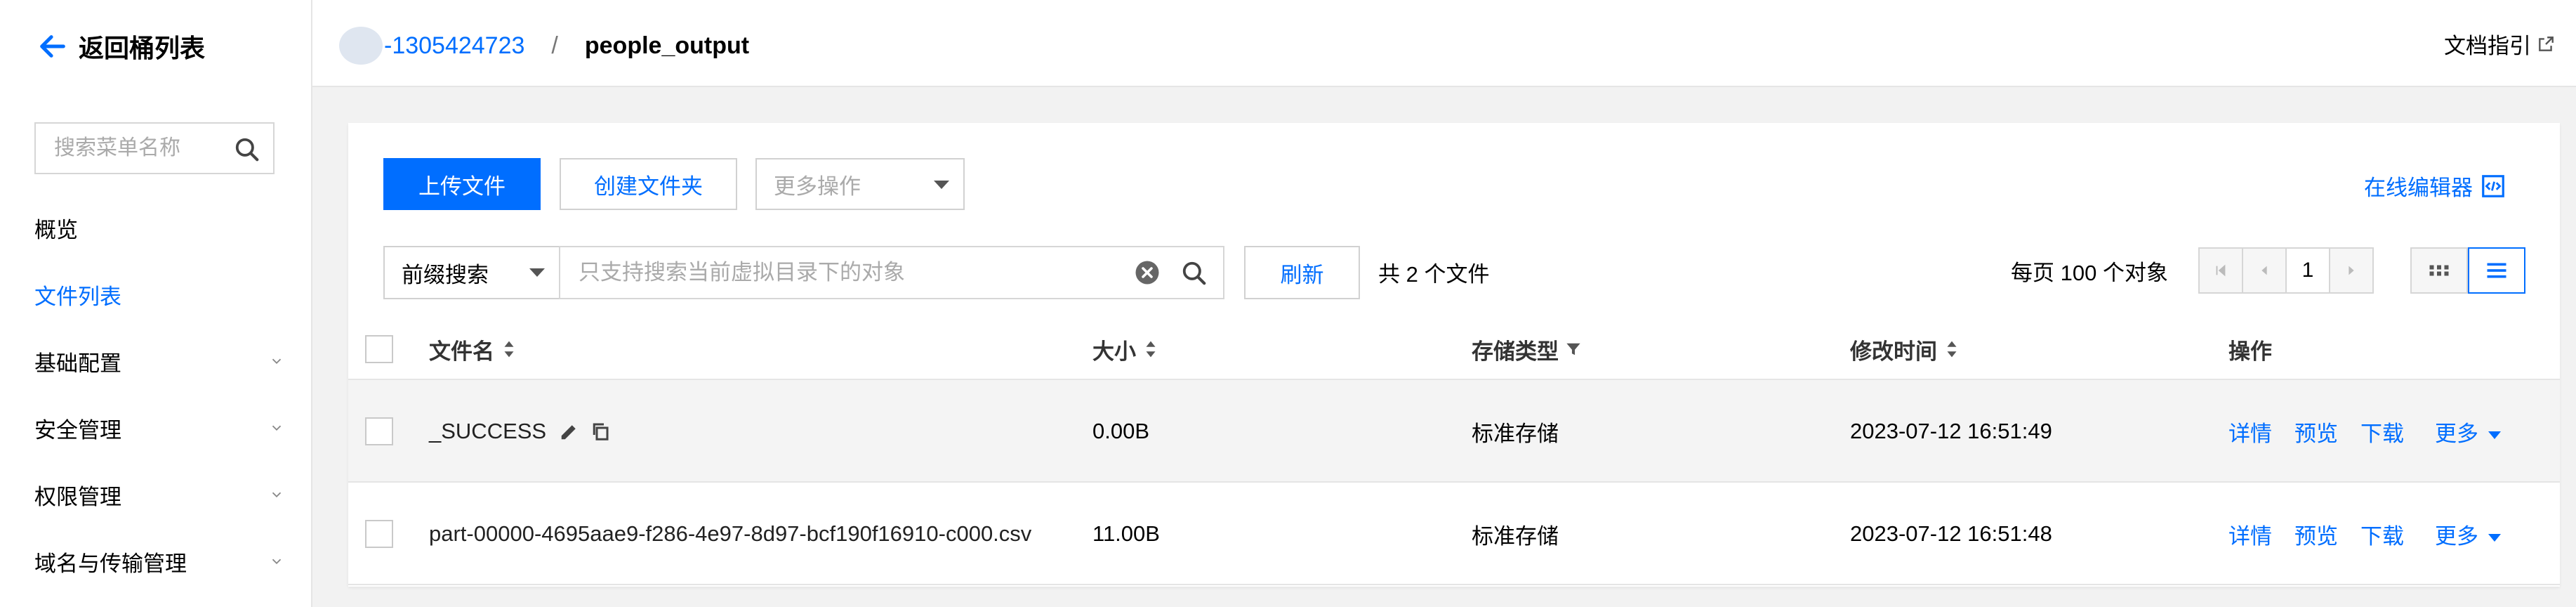  Describe the element at coordinates (379, 349) in the screenshot. I see `select-all-checkbox` at that location.